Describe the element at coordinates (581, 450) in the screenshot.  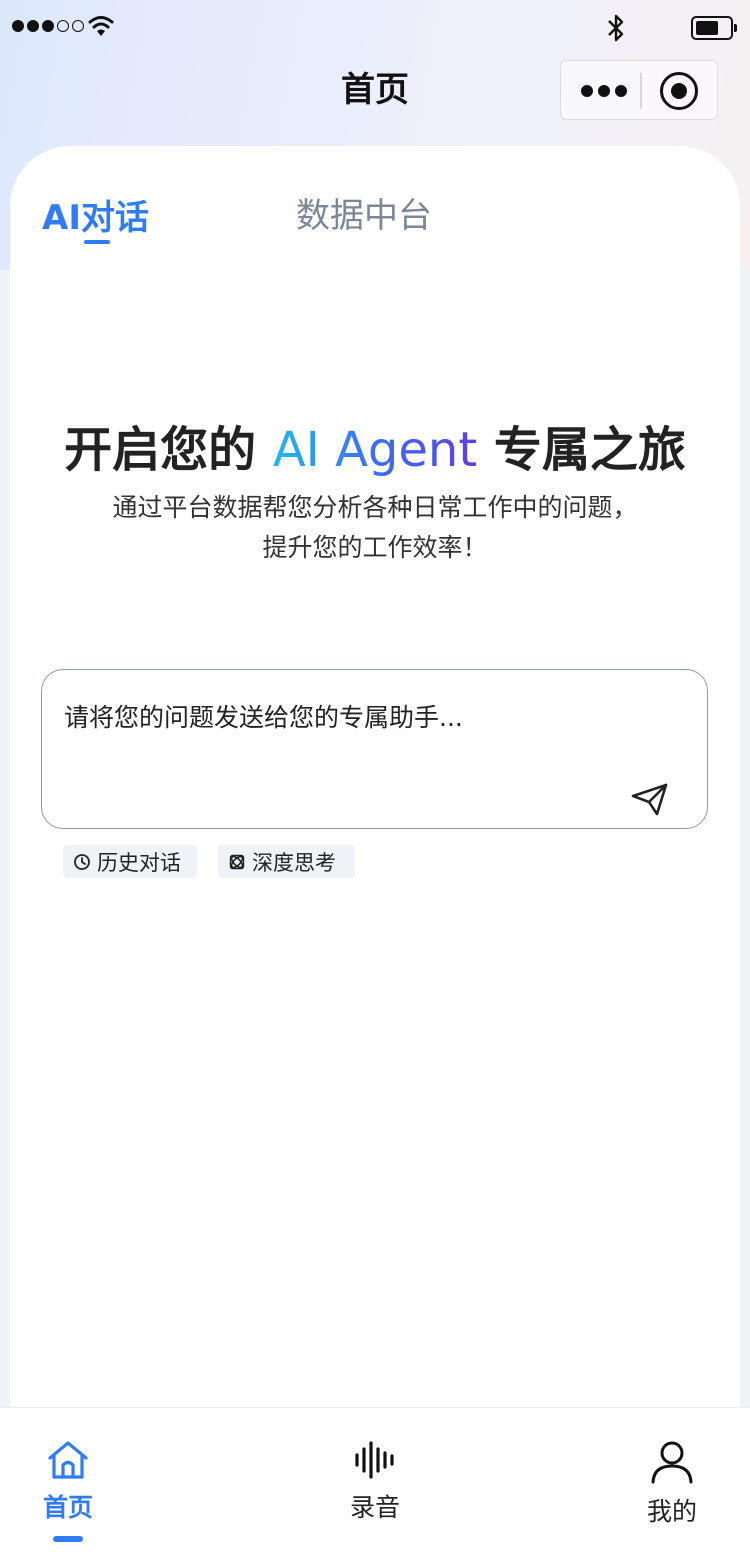
I see `hero-title-after: 专属之旅` at that location.